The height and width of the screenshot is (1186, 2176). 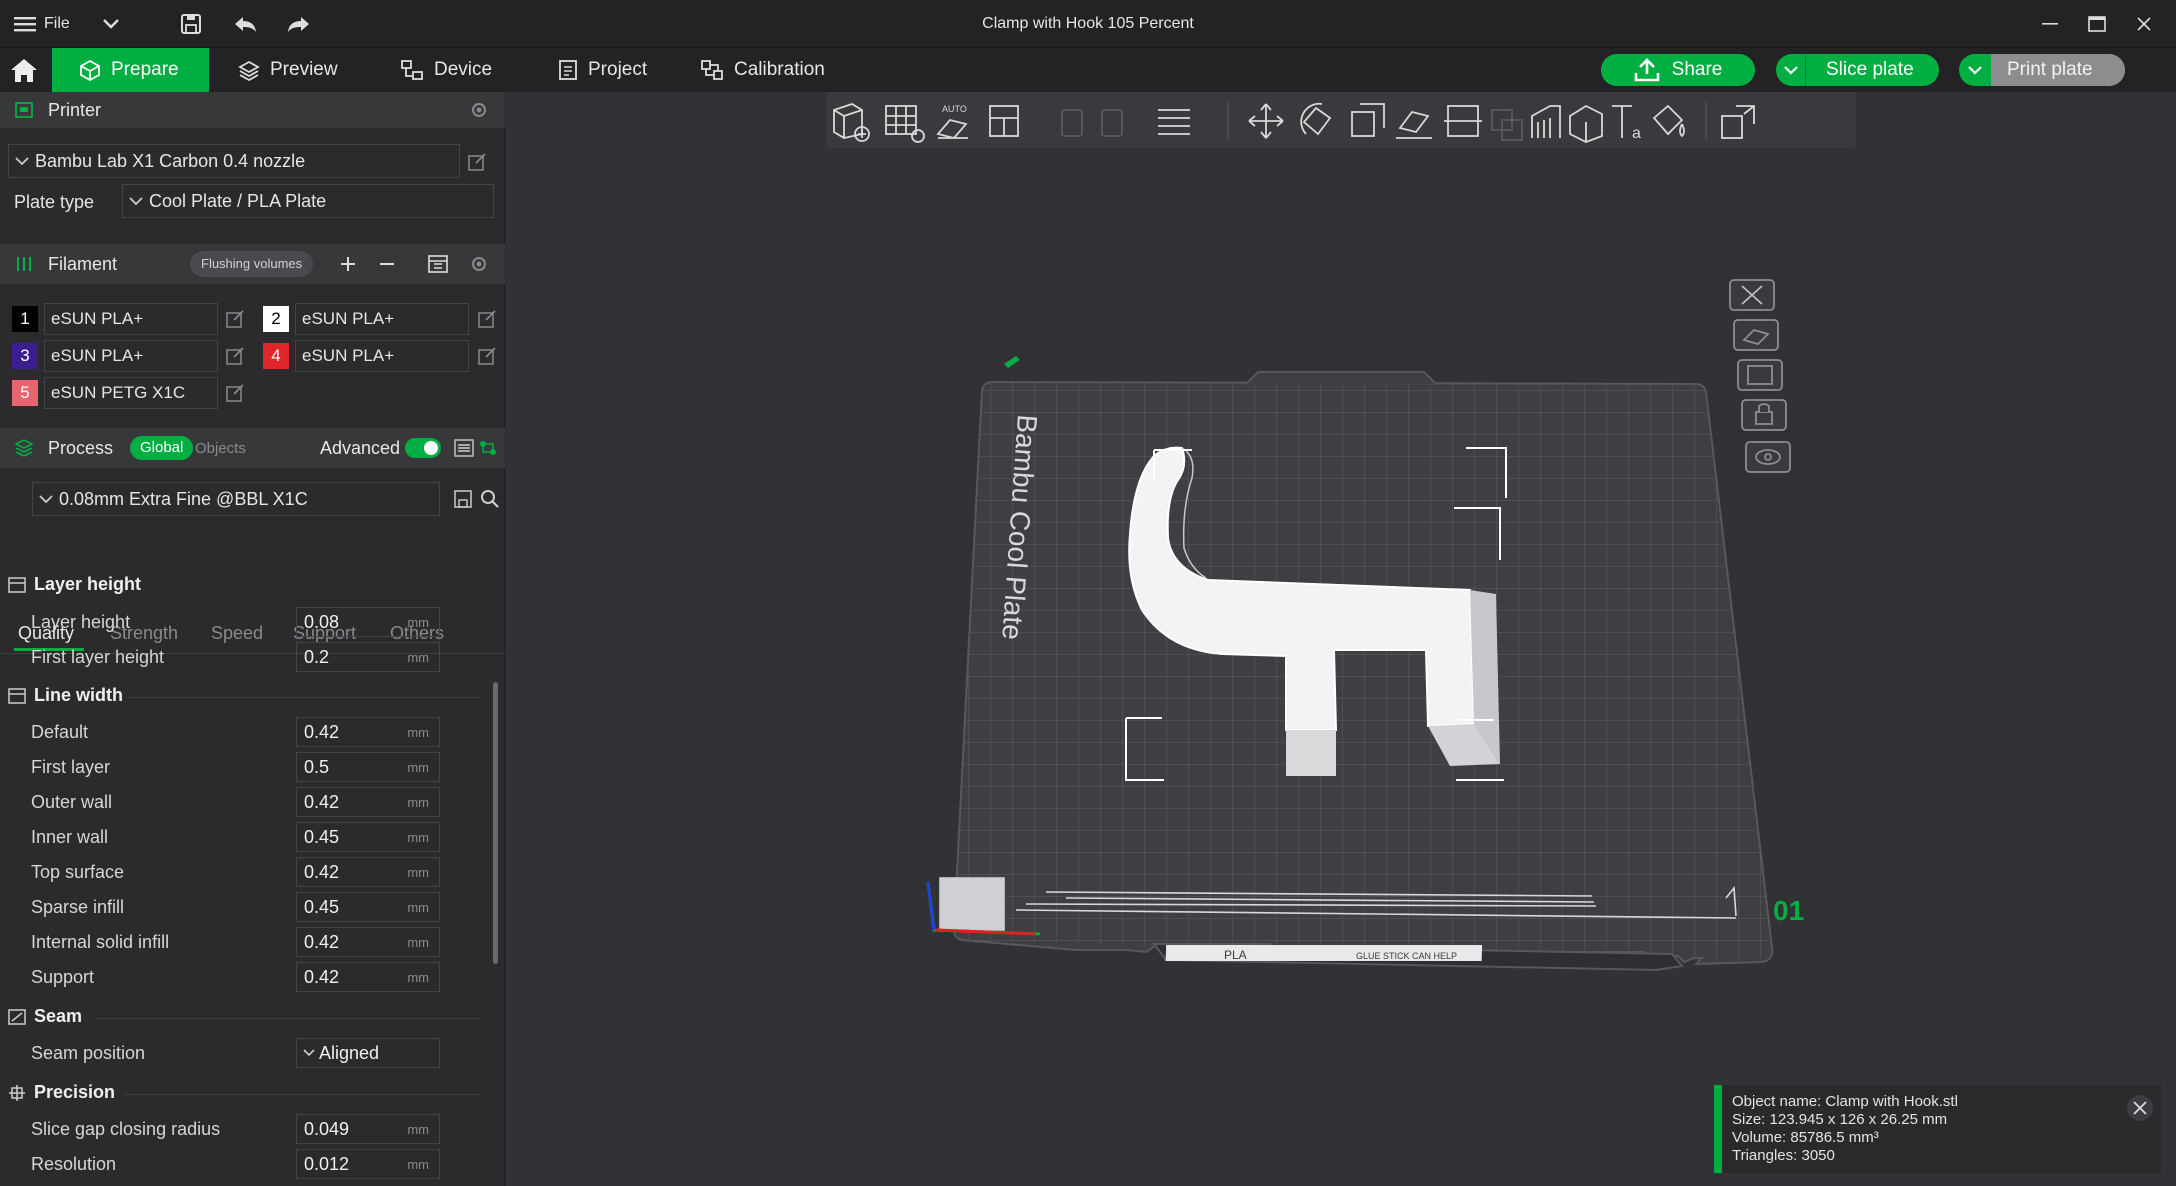 I want to click on rotate-icon, so click(x=1316, y=119).